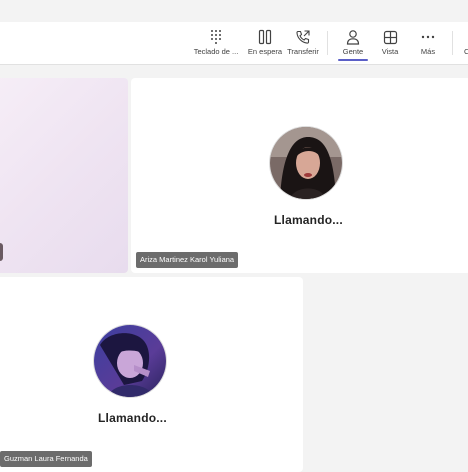 Image resolution: width=468 pixels, height=472 pixels. What do you see at coordinates (187, 260) in the screenshot?
I see `participant-name-tag: Ariza Martinez Karol Yuliana` at bounding box center [187, 260].